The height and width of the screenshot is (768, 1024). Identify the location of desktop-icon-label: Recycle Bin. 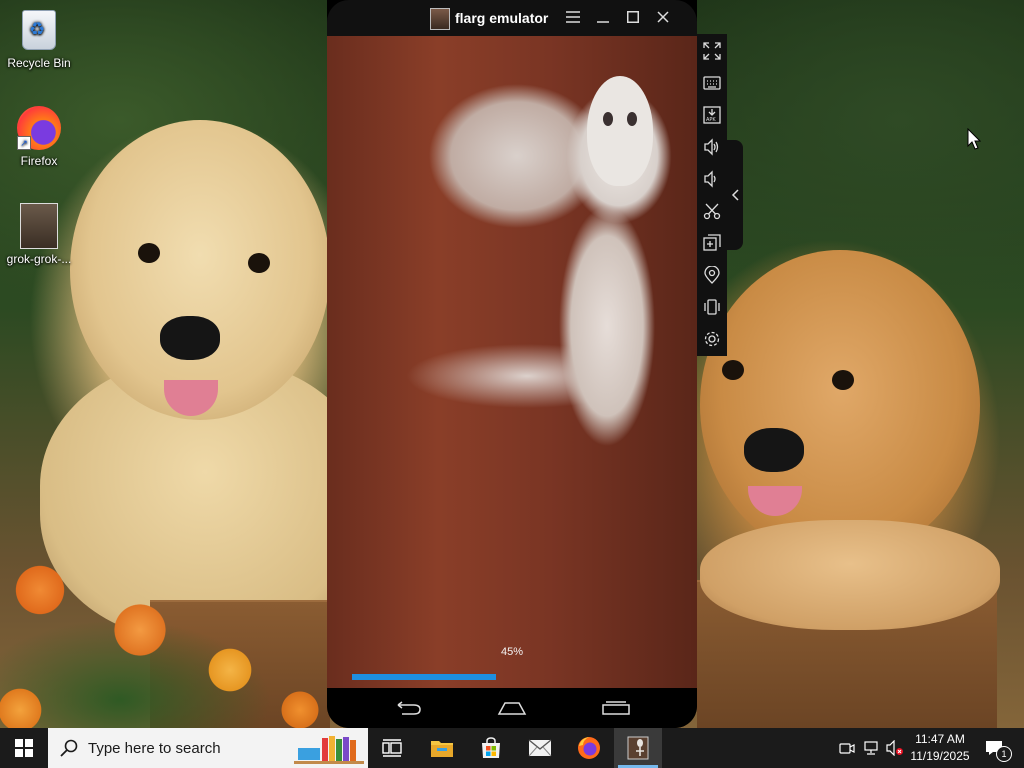
(39, 63).